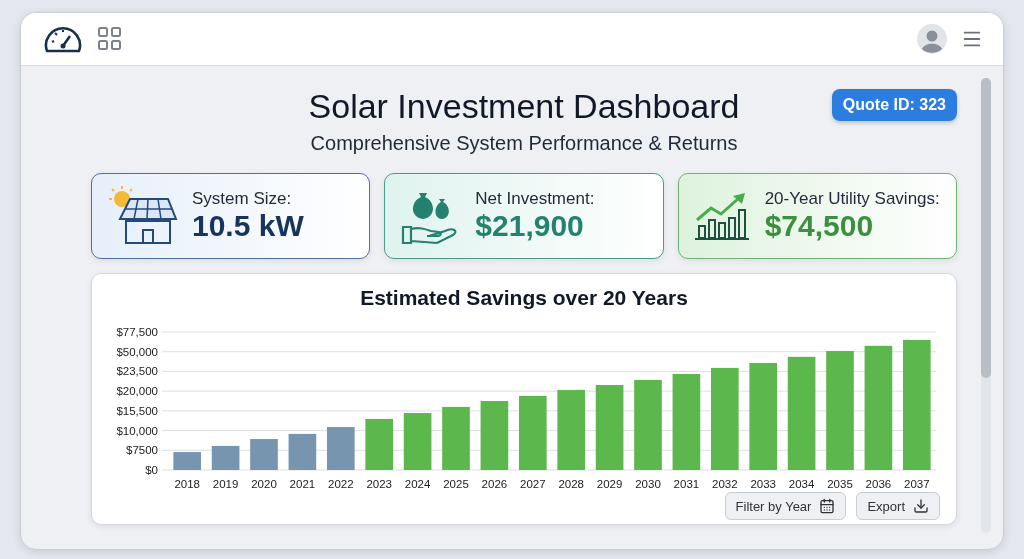  I want to click on axis-tick-label: $50,000, so click(137, 351).